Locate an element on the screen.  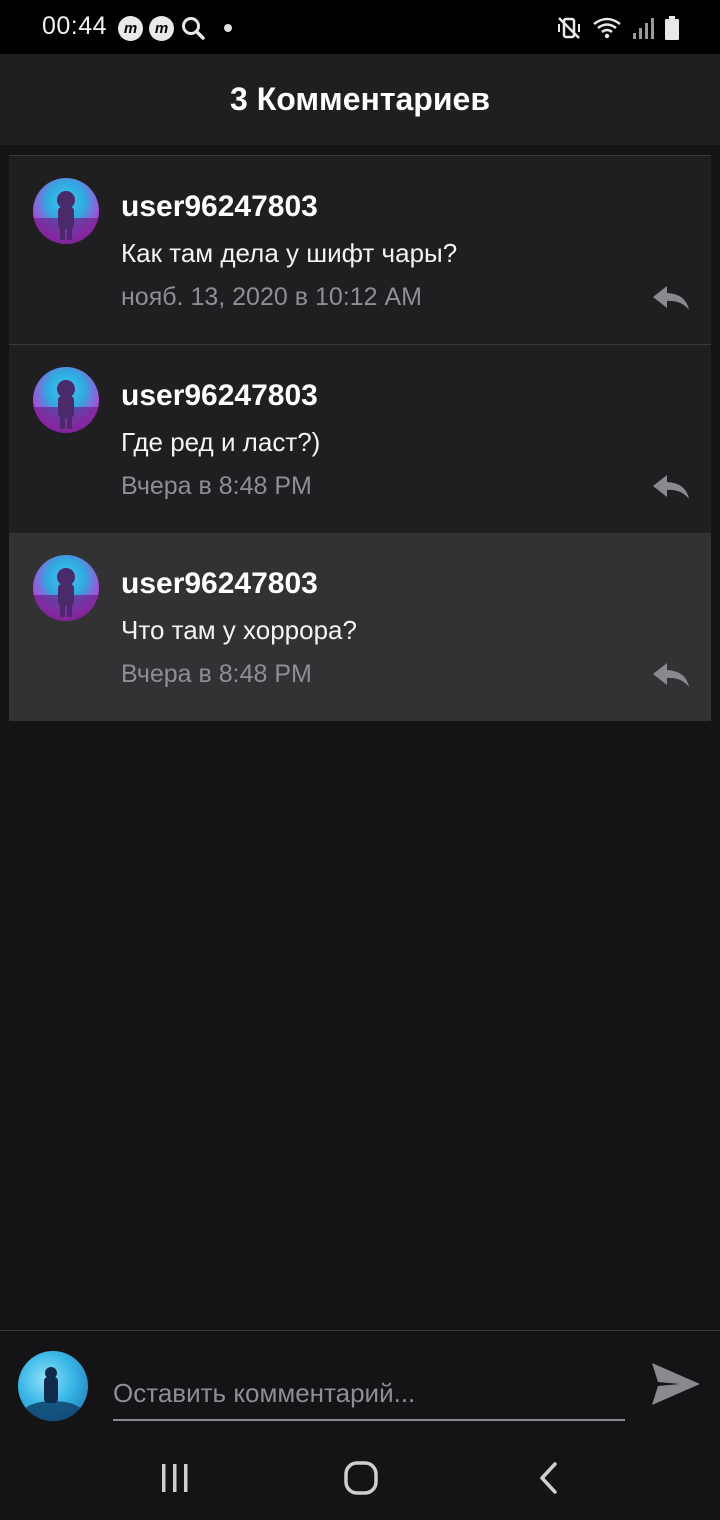
header: 3 Комментариев is located at coordinates (360, 99).